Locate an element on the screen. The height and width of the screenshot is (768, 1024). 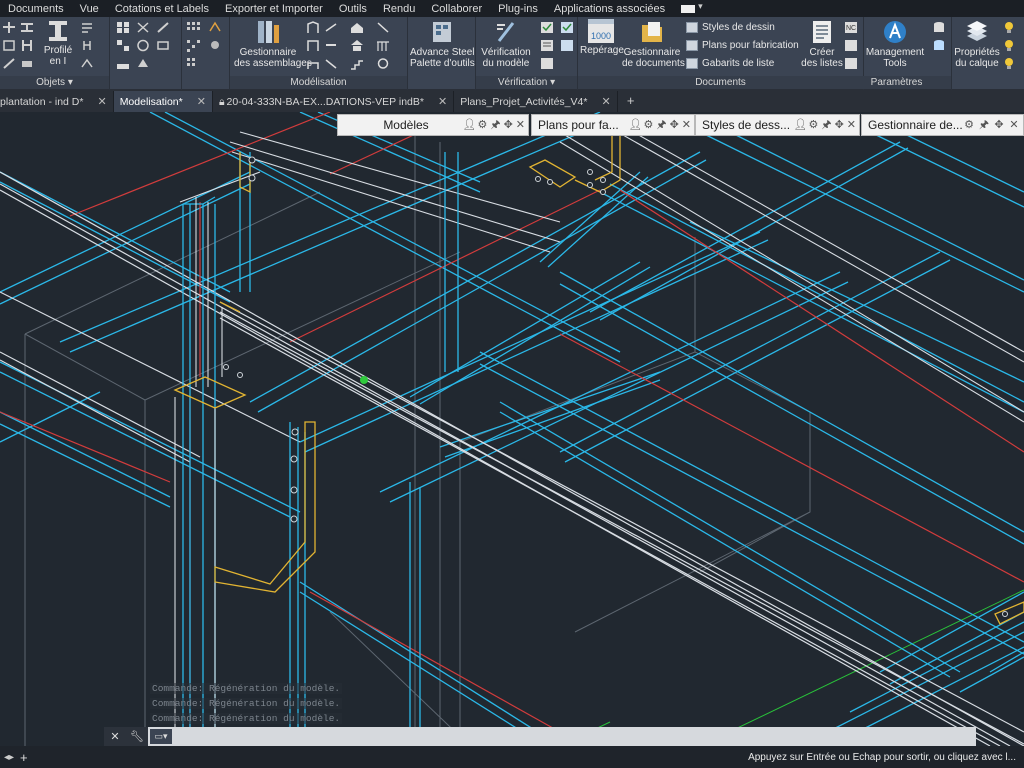
stair-icon is located at coordinates (357, 63).